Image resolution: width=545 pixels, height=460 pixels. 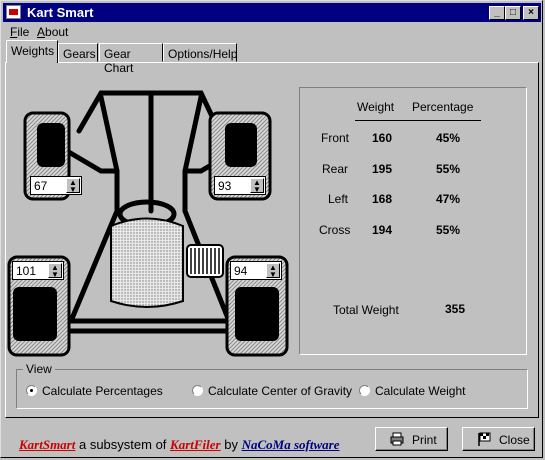 What do you see at coordinates (291, 444) in the screenshot?
I see `footer-company: NaCoMa software` at bounding box center [291, 444].